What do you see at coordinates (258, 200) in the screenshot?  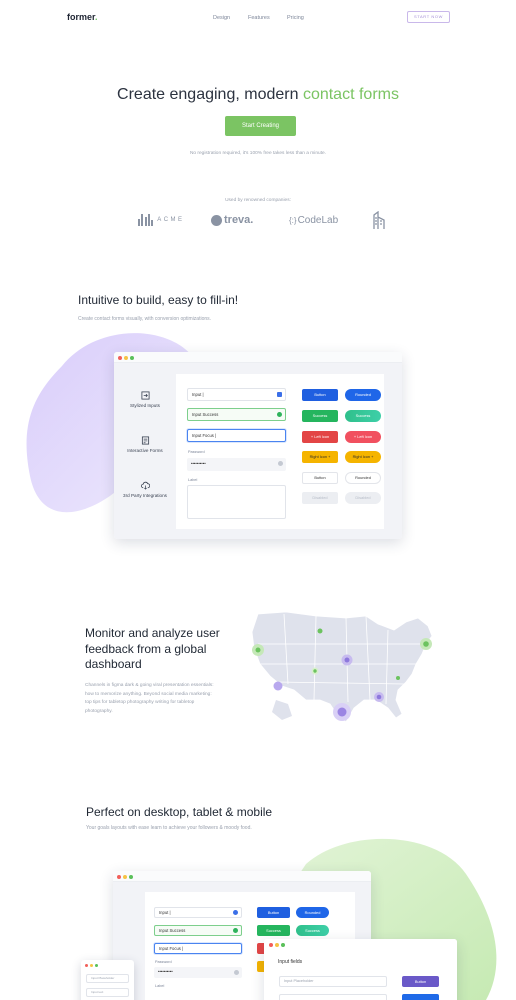 I see `used-by-label: Used by renowned companies:` at bounding box center [258, 200].